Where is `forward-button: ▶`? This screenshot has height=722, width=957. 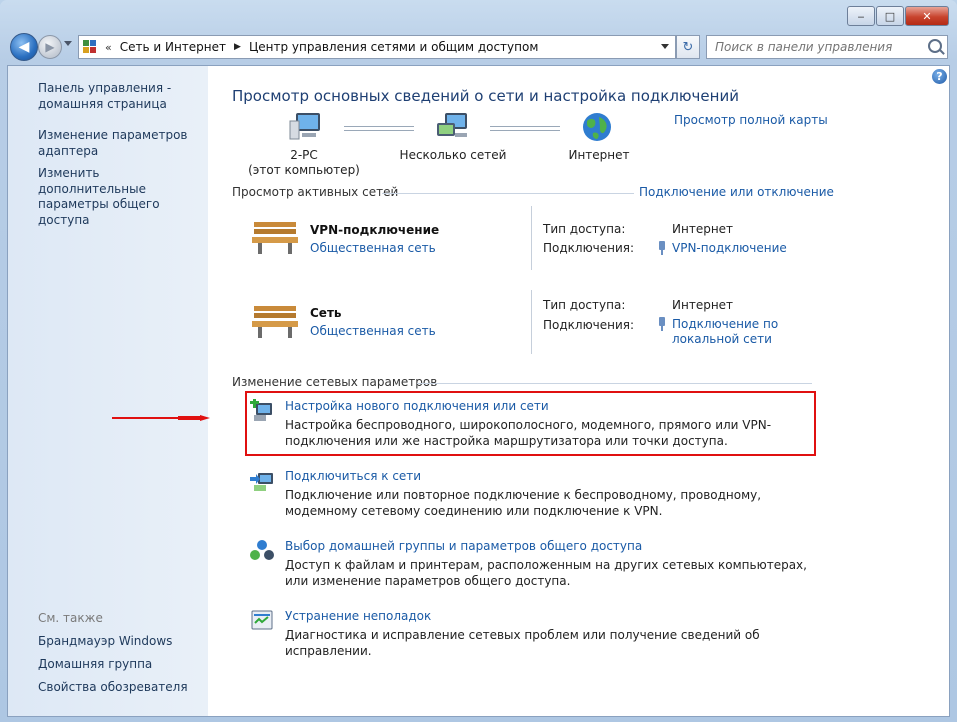
forward-button: ▶ is located at coordinates (50, 47).